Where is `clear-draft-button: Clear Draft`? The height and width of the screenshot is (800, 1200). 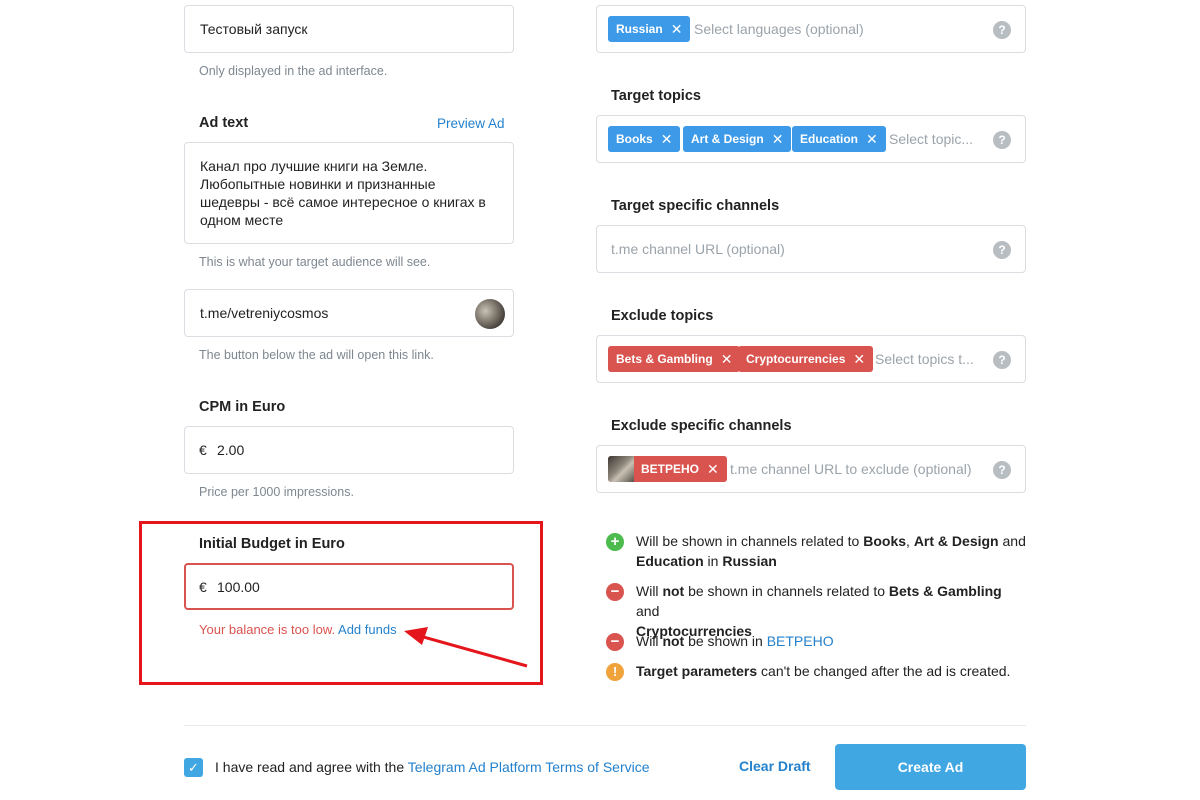
clear-draft-button: Clear Draft is located at coordinates (775, 766).